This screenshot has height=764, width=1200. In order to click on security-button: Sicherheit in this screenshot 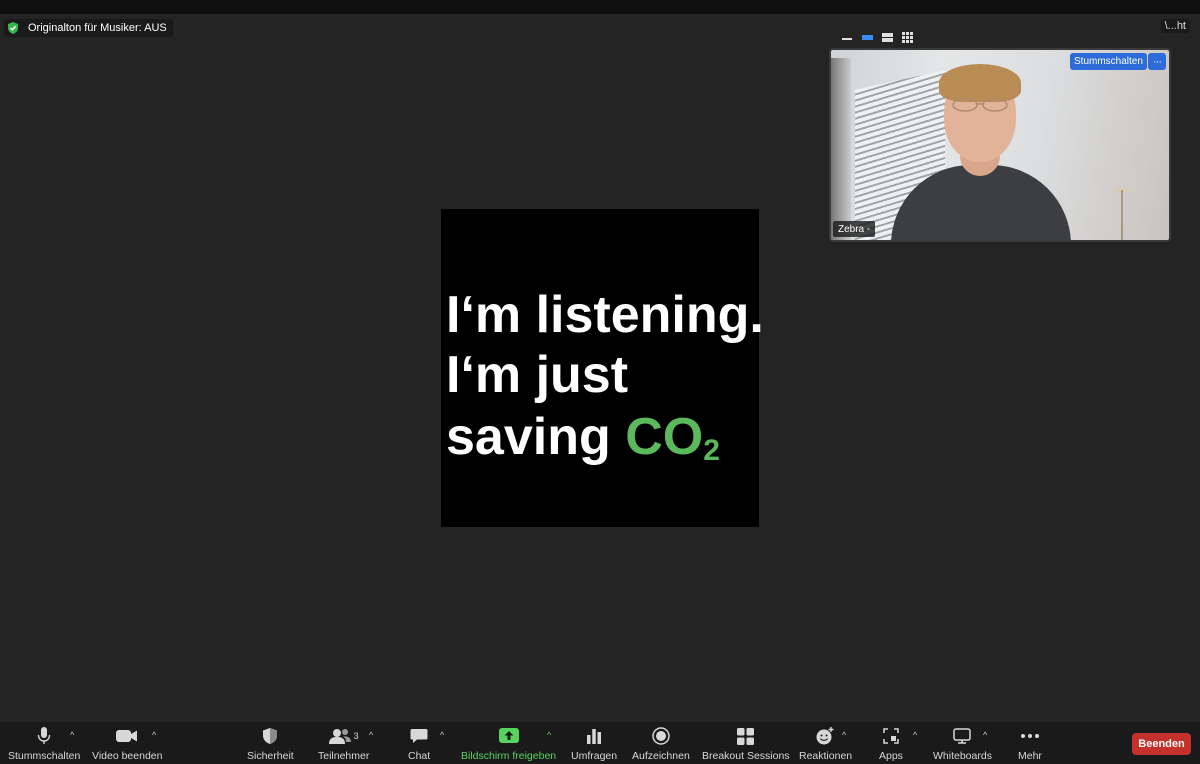, I will do `click(270, 744)`.